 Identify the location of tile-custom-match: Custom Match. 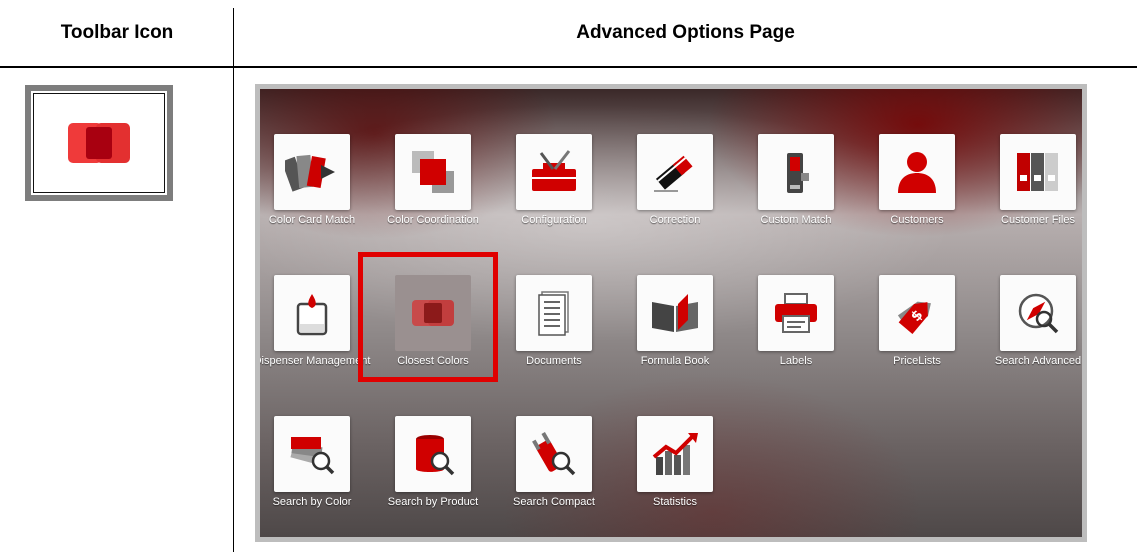
(796, 180).